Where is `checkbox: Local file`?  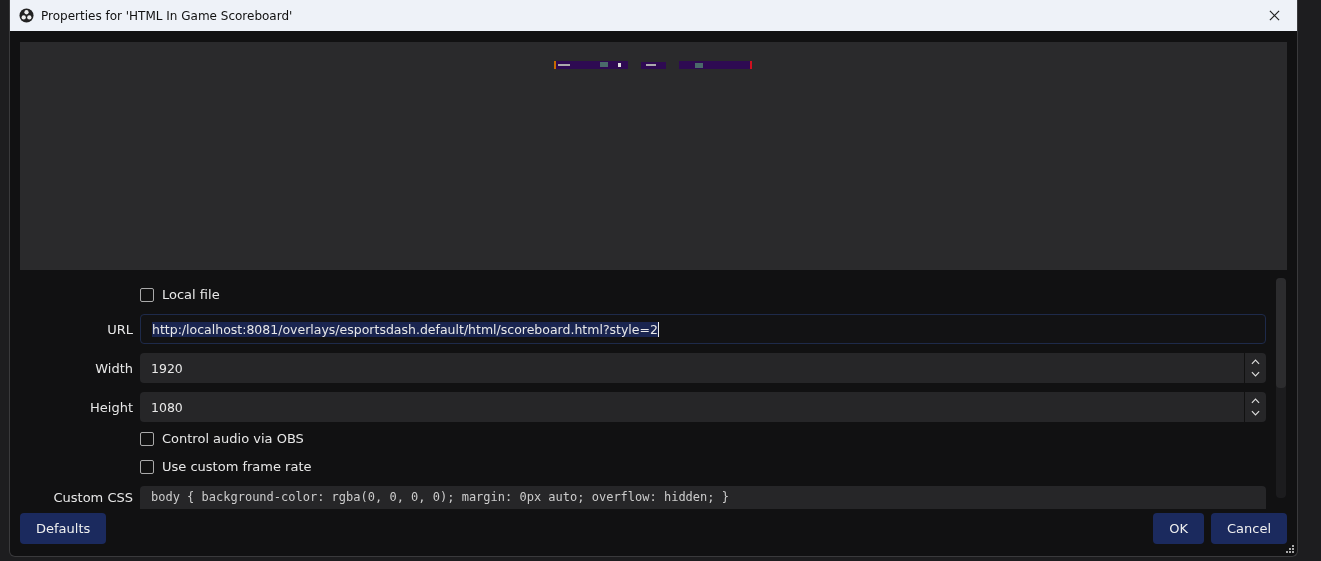
checkbox: Local file is located at coordinates (180, 295).